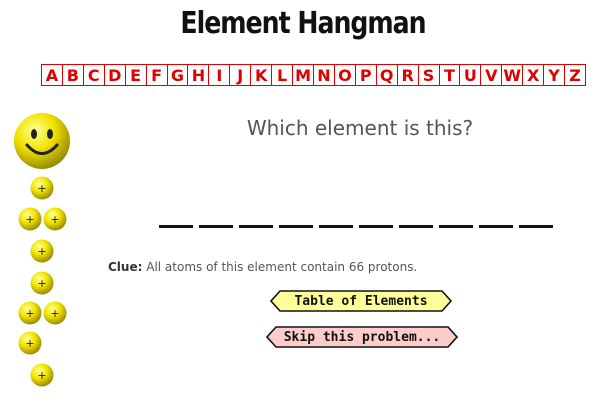 The height and width of the screenshot is (404, 606). Describe the element at coordinates (303, 23) in the screenshot. I see `page-title: Element Hangman` at that location.